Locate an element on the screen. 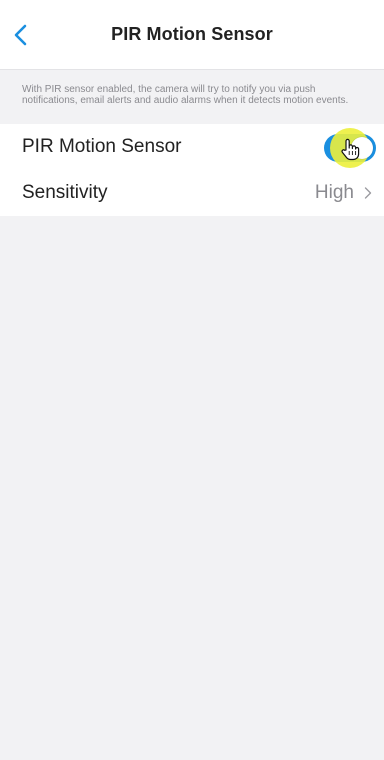  chevron-right-icon is located at coordinates (368, 193).